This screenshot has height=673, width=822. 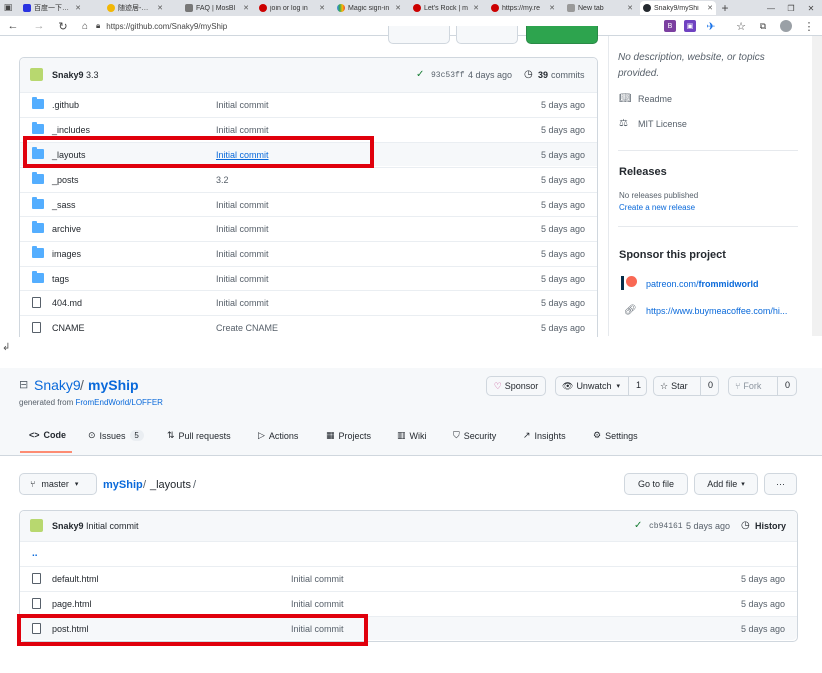 I want to click on file-row: .github Initial commit 5 days ago, so click(x=308, y=104).